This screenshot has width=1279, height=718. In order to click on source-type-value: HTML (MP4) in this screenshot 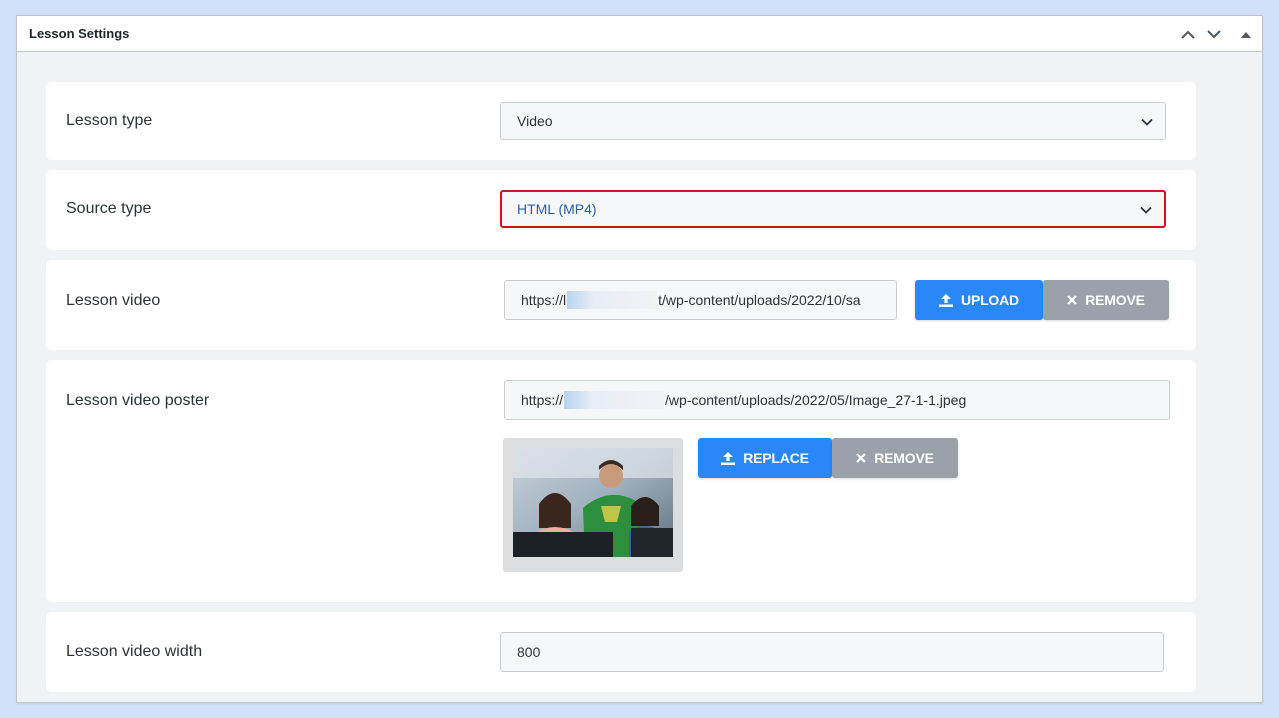, I will do `click(557, 209)`.